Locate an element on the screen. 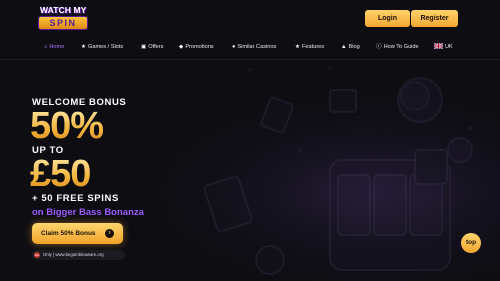  offers-icon: ▣ is located at coordinates (144, 47).